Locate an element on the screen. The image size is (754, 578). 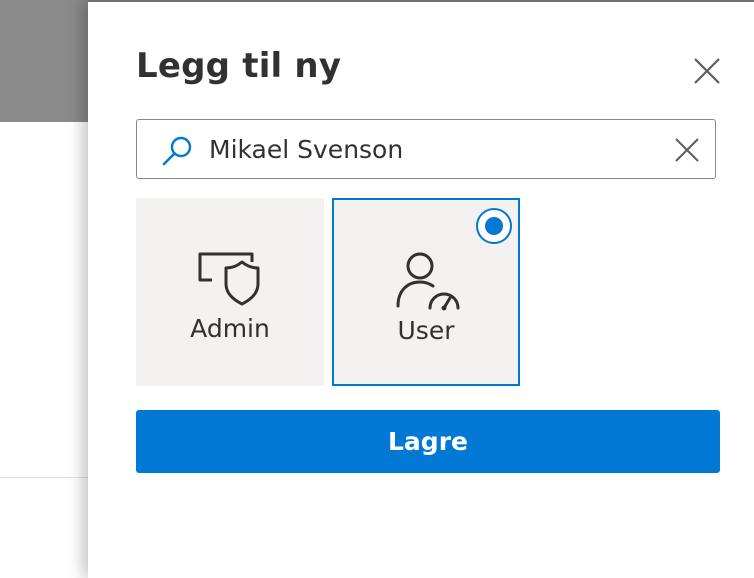
search-icon is located at coordinates (177, 151).